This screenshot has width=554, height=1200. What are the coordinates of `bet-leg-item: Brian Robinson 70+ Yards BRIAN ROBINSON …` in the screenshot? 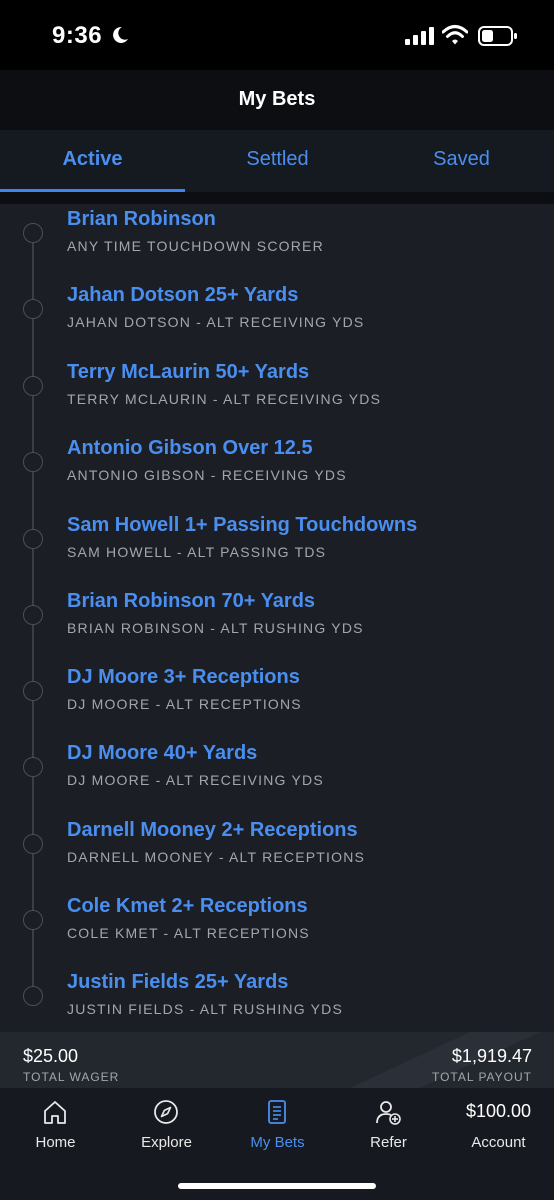 It's located at (277, 626).